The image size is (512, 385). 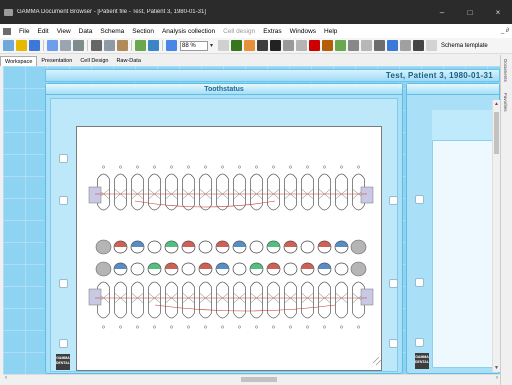 I want to click on dna-icon, so click(x=302, y=45).